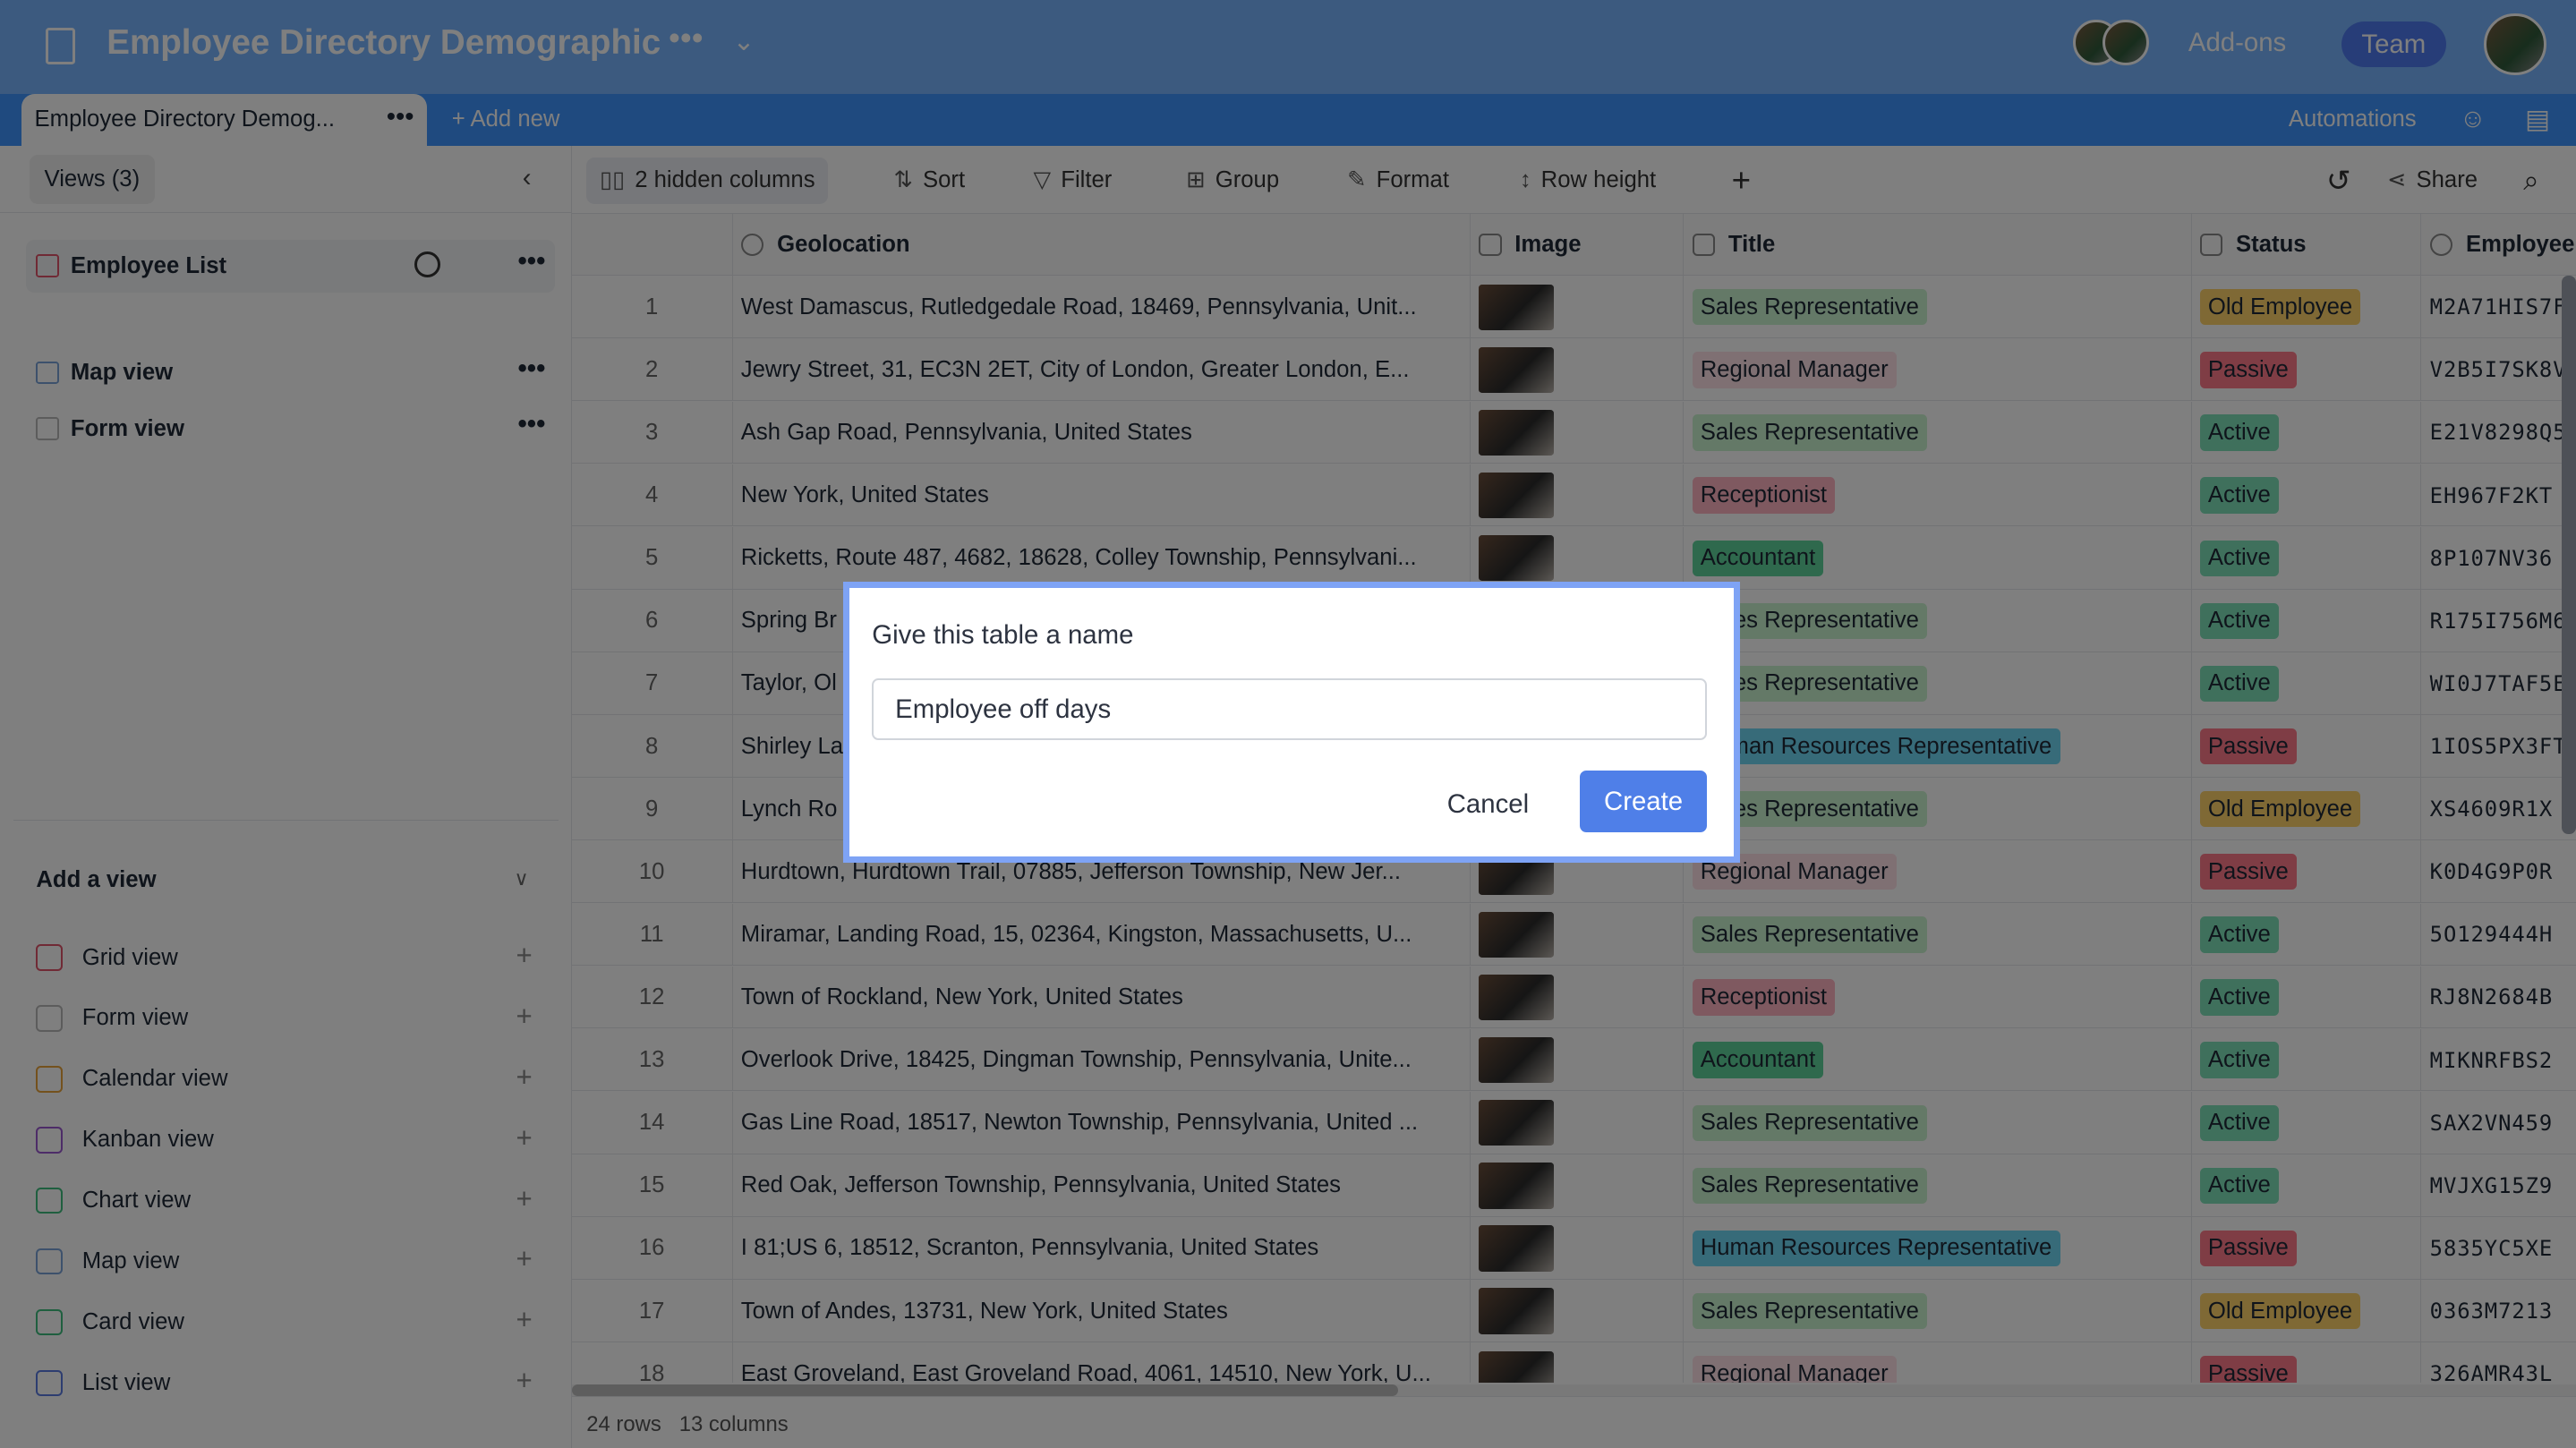 The image size is (2576, 1448). I want to click on table-name-input, so click(1289, 709).